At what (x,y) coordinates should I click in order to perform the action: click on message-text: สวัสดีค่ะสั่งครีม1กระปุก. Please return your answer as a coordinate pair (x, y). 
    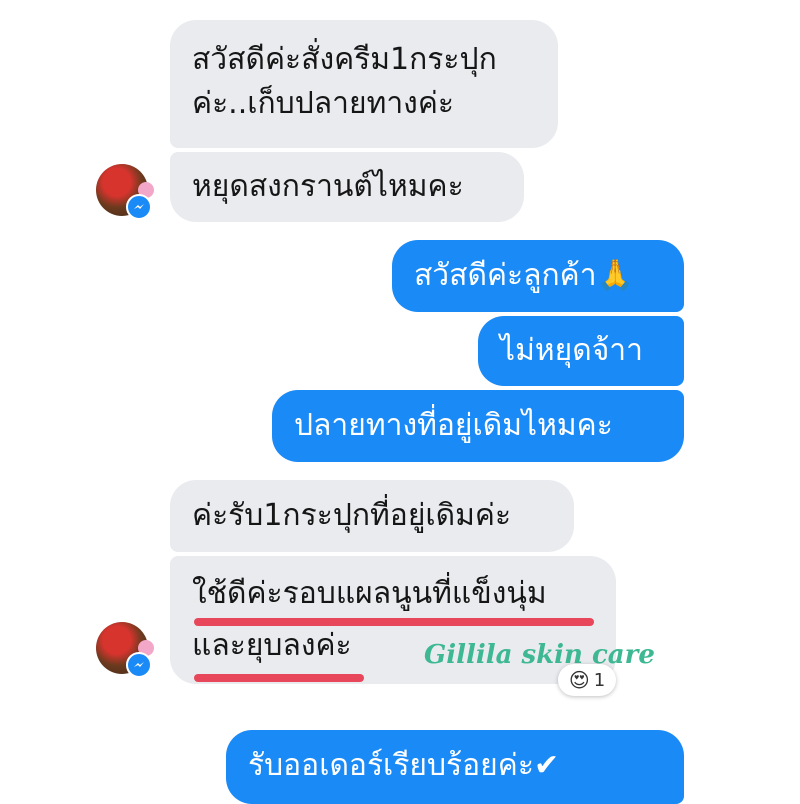
    Looking at the image, I should click on (344, 59).